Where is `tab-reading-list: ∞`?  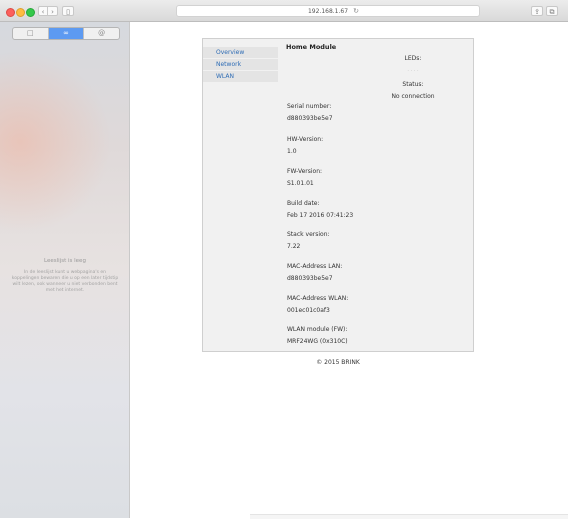 tab-reading-list: ∞ is located at coordinates (66, 33).